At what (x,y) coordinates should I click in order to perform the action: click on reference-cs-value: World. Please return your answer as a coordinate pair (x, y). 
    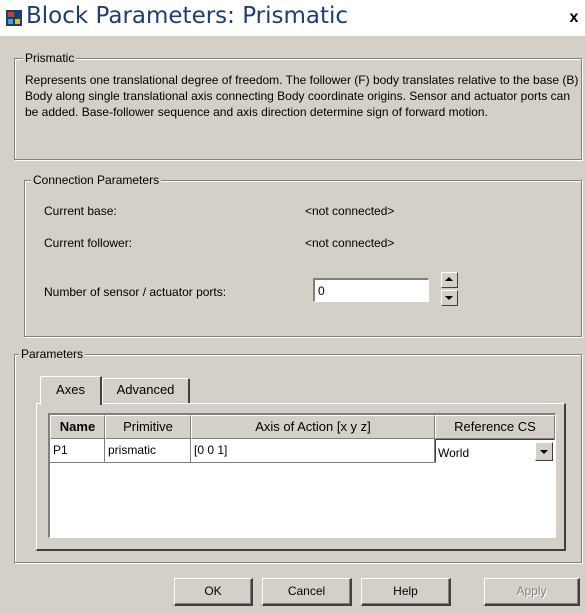
    Looking at the image, I should click on (454, 453).